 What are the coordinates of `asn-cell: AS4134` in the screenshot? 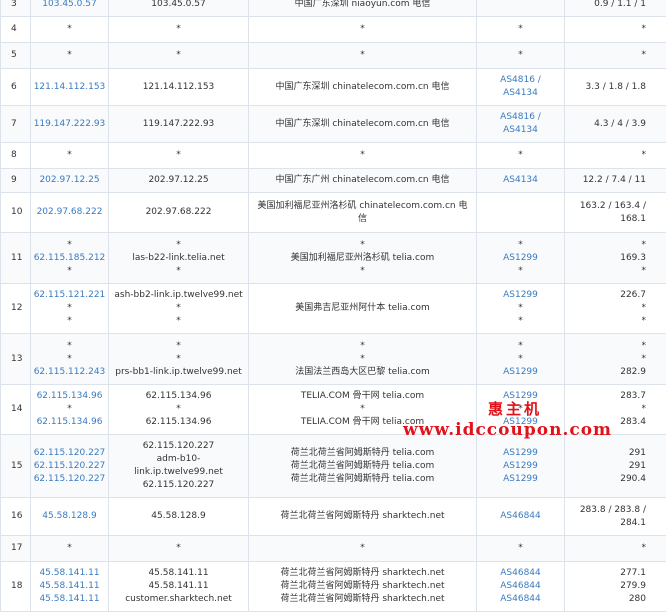 It's located at (521, 181).